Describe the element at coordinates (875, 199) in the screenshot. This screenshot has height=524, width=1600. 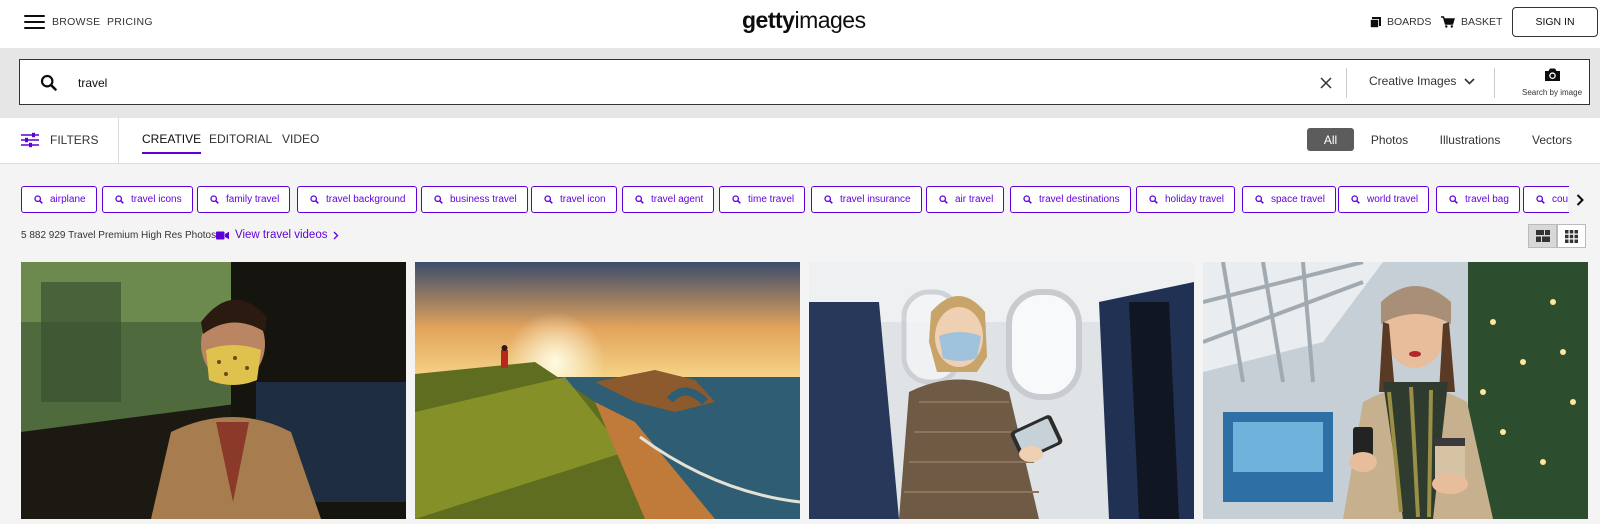
I see `keyword-label: travel insurance` at that location.